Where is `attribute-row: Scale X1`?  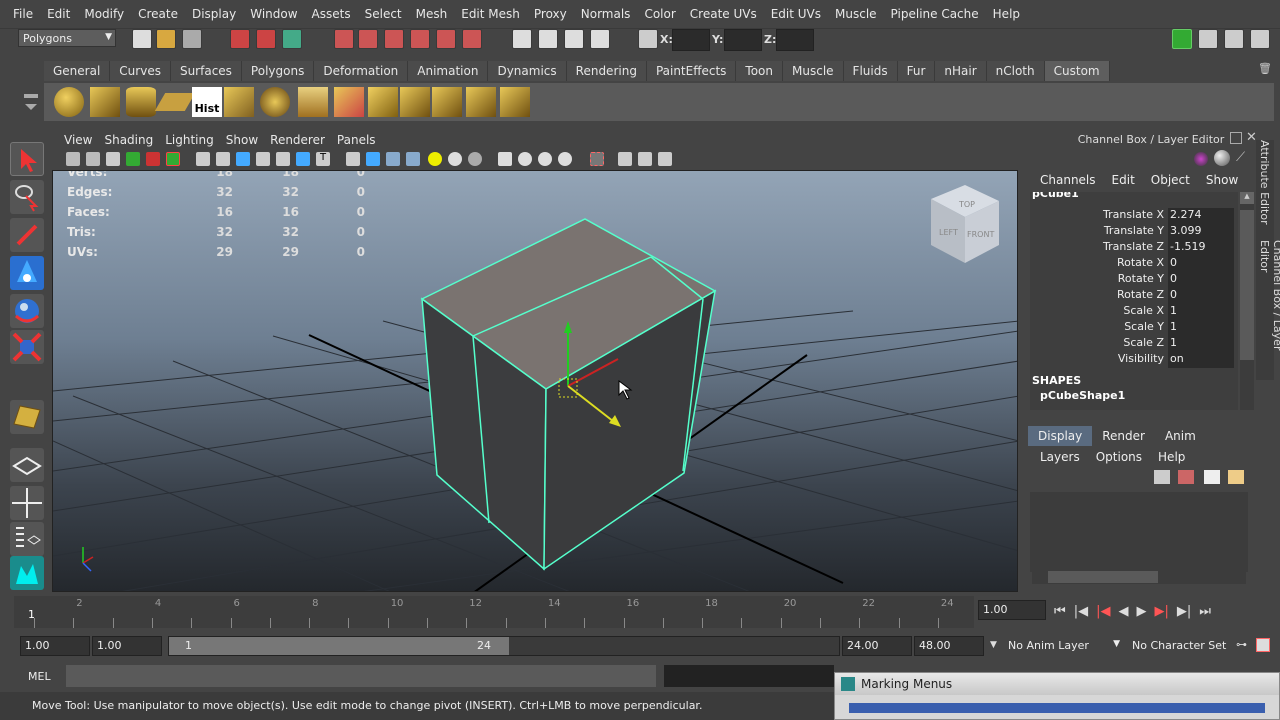 attribute-row: Scale X1 is located at coordinates (1134, 312).